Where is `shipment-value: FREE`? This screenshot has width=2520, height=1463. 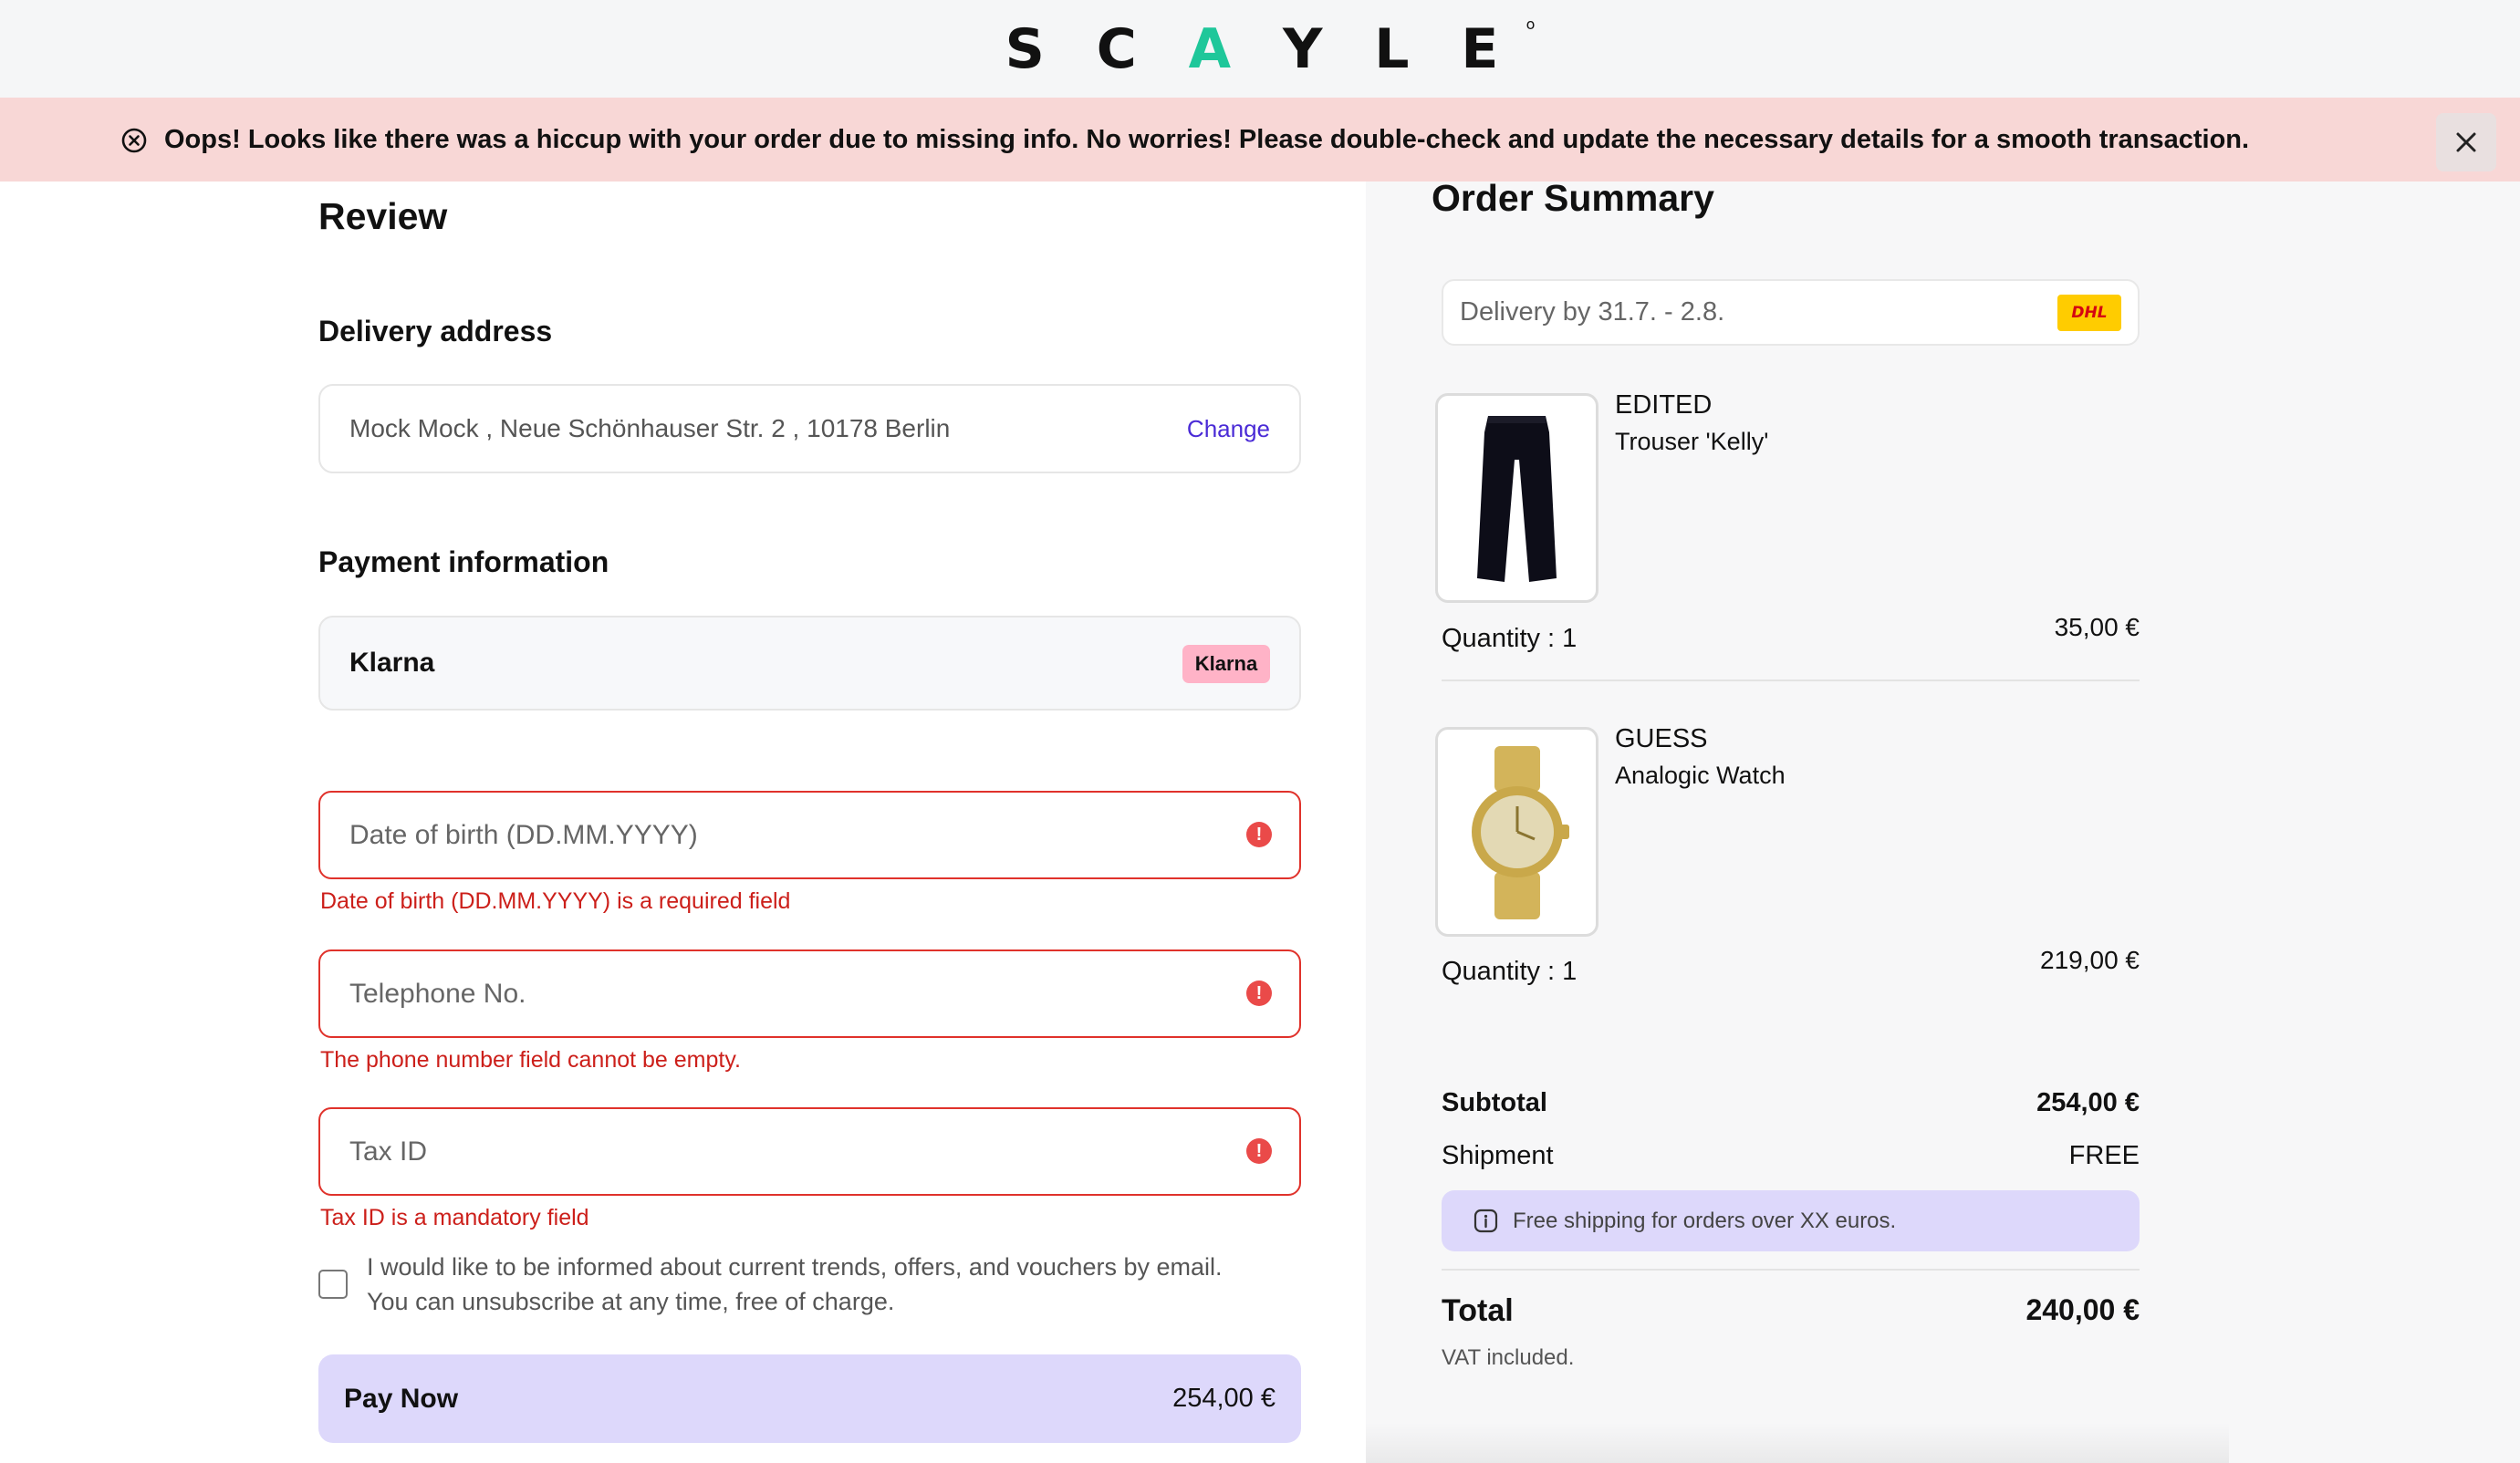
shipment-value: FREE is located at coordinates (2104, 1155).